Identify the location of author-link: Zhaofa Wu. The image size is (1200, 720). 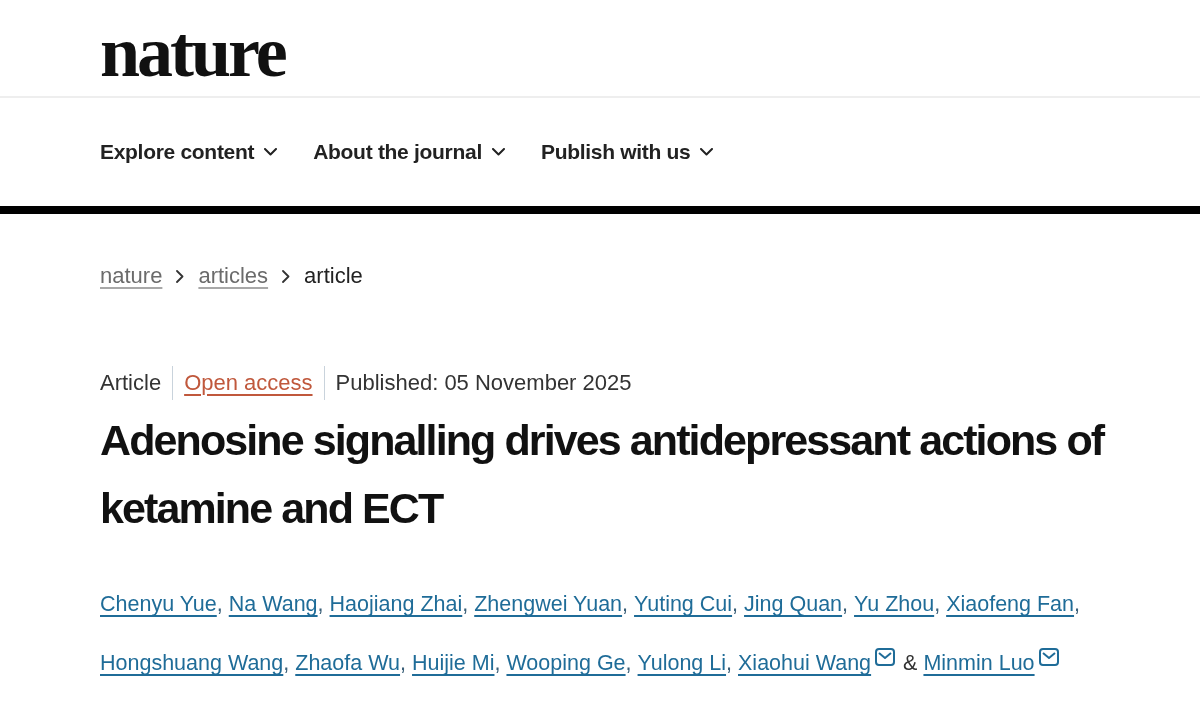
(348, 663).